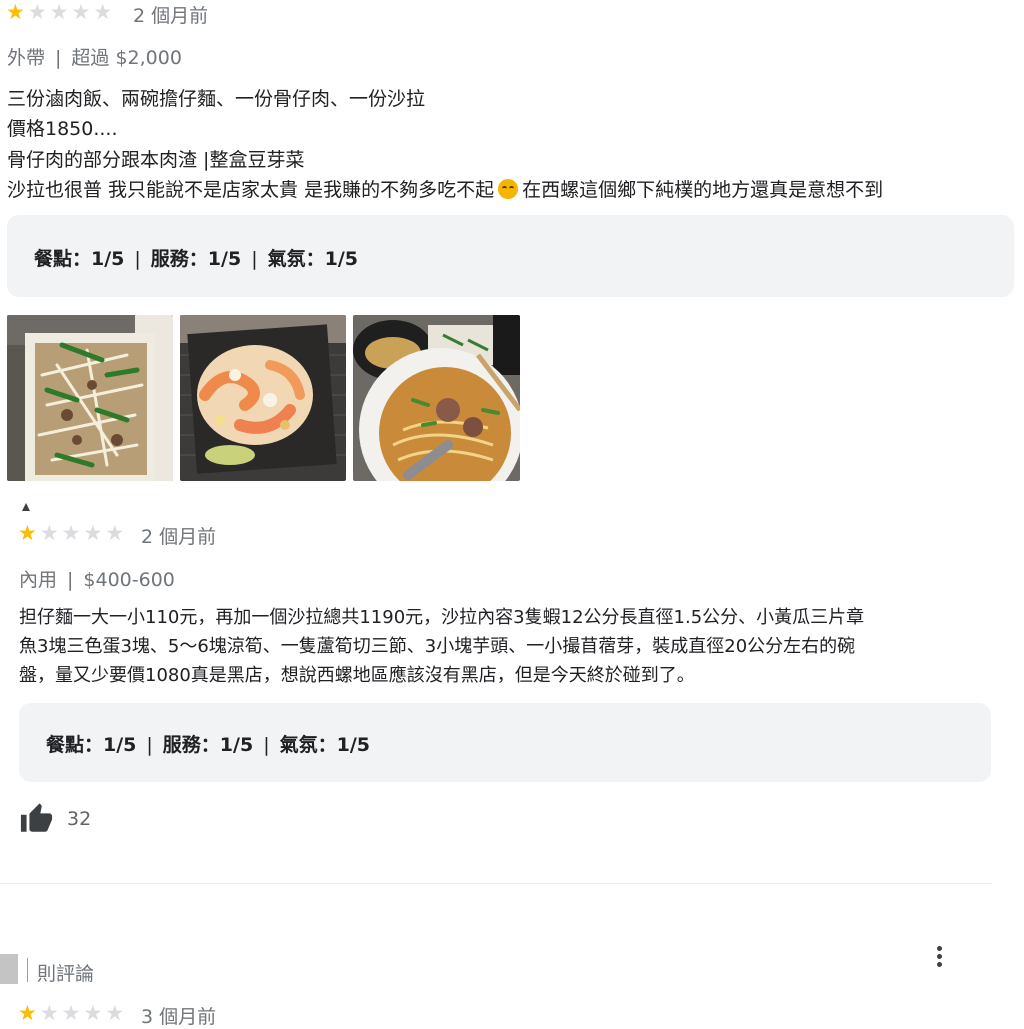 The width and height of the screenshot is (1024, 1029). I want to click on review-meta: 外帶 | 超過 $2,000, so click(94, 56).